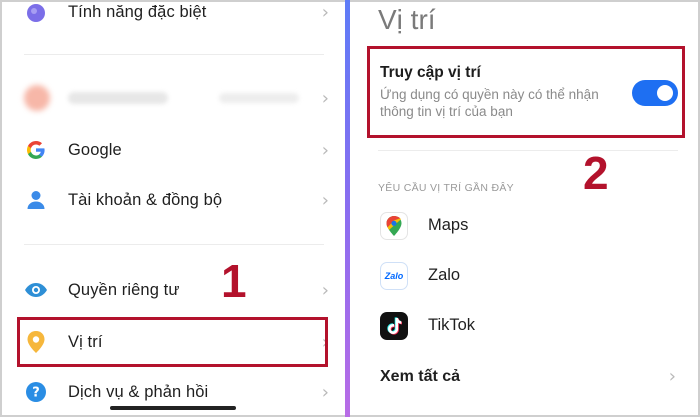 This screenshot has height=417, width=700. I want to click on app-label: Zalo, so click(444, 275).